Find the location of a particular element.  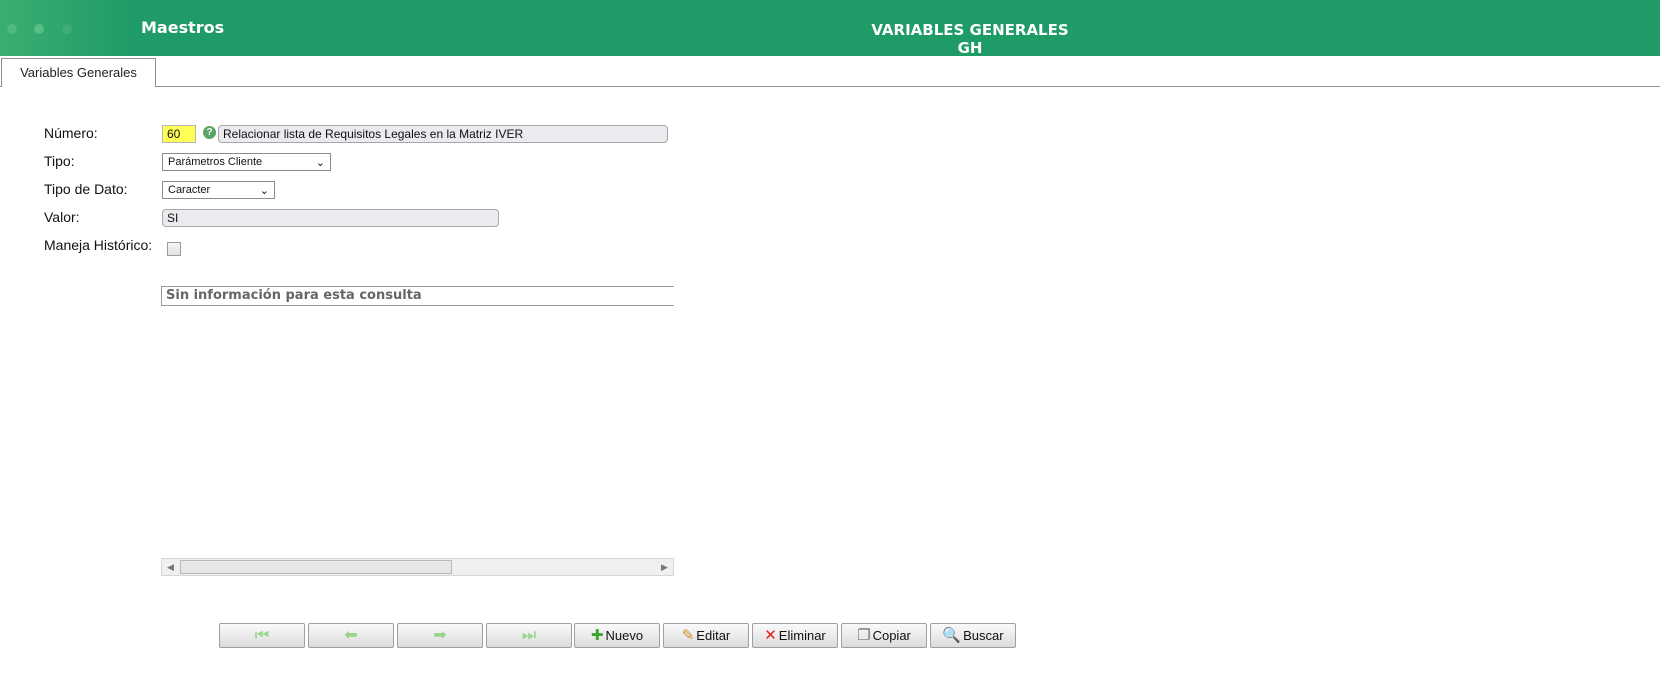

eliminar-label: Eliminar is located at coordinates (802, 635).